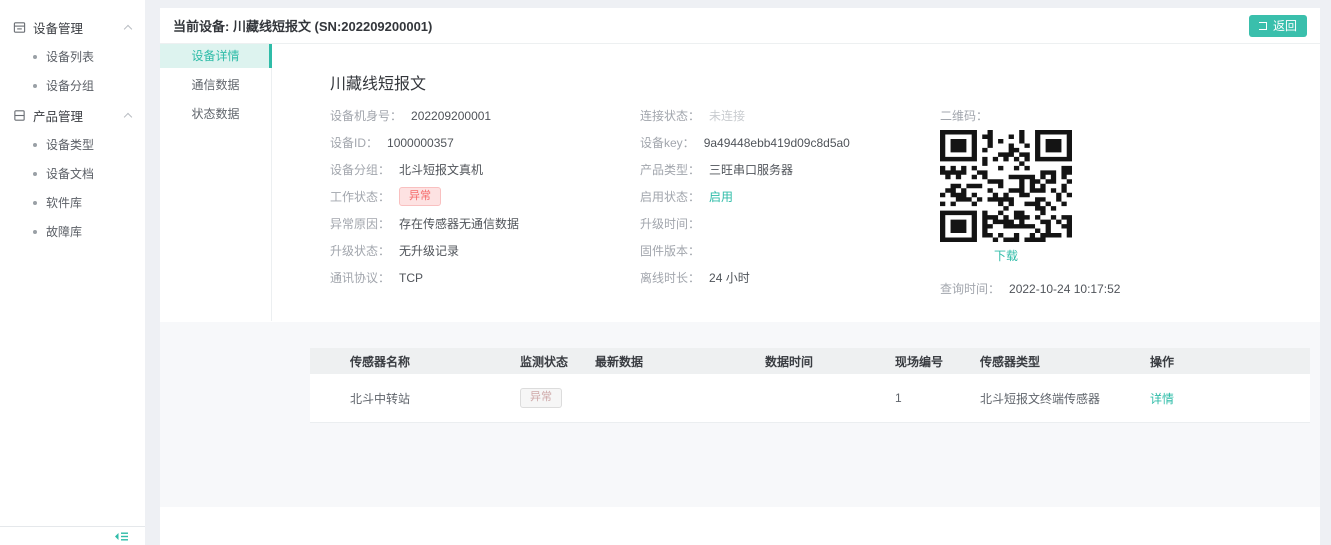 The width and height of the screenshot is (1331, 545). Describe the element at coordinates (810, 398) in the screenshot. I see `table-row: 北斗中转站 异常 1 北斗短报文终端传感器 详情` at that location.